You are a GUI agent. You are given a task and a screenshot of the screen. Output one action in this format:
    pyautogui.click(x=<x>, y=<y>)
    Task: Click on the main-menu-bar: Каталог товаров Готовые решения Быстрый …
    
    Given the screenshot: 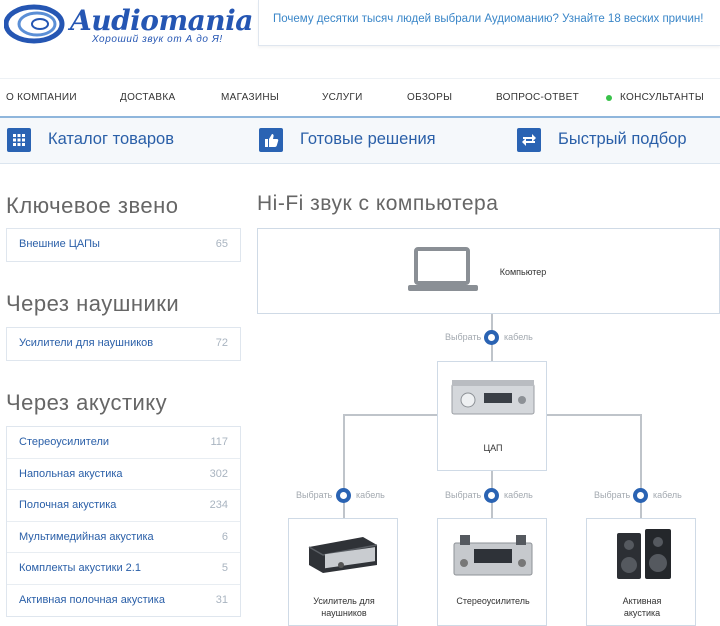 What is the action you would take?
    pyautogui.click(x=360, y=140)
    